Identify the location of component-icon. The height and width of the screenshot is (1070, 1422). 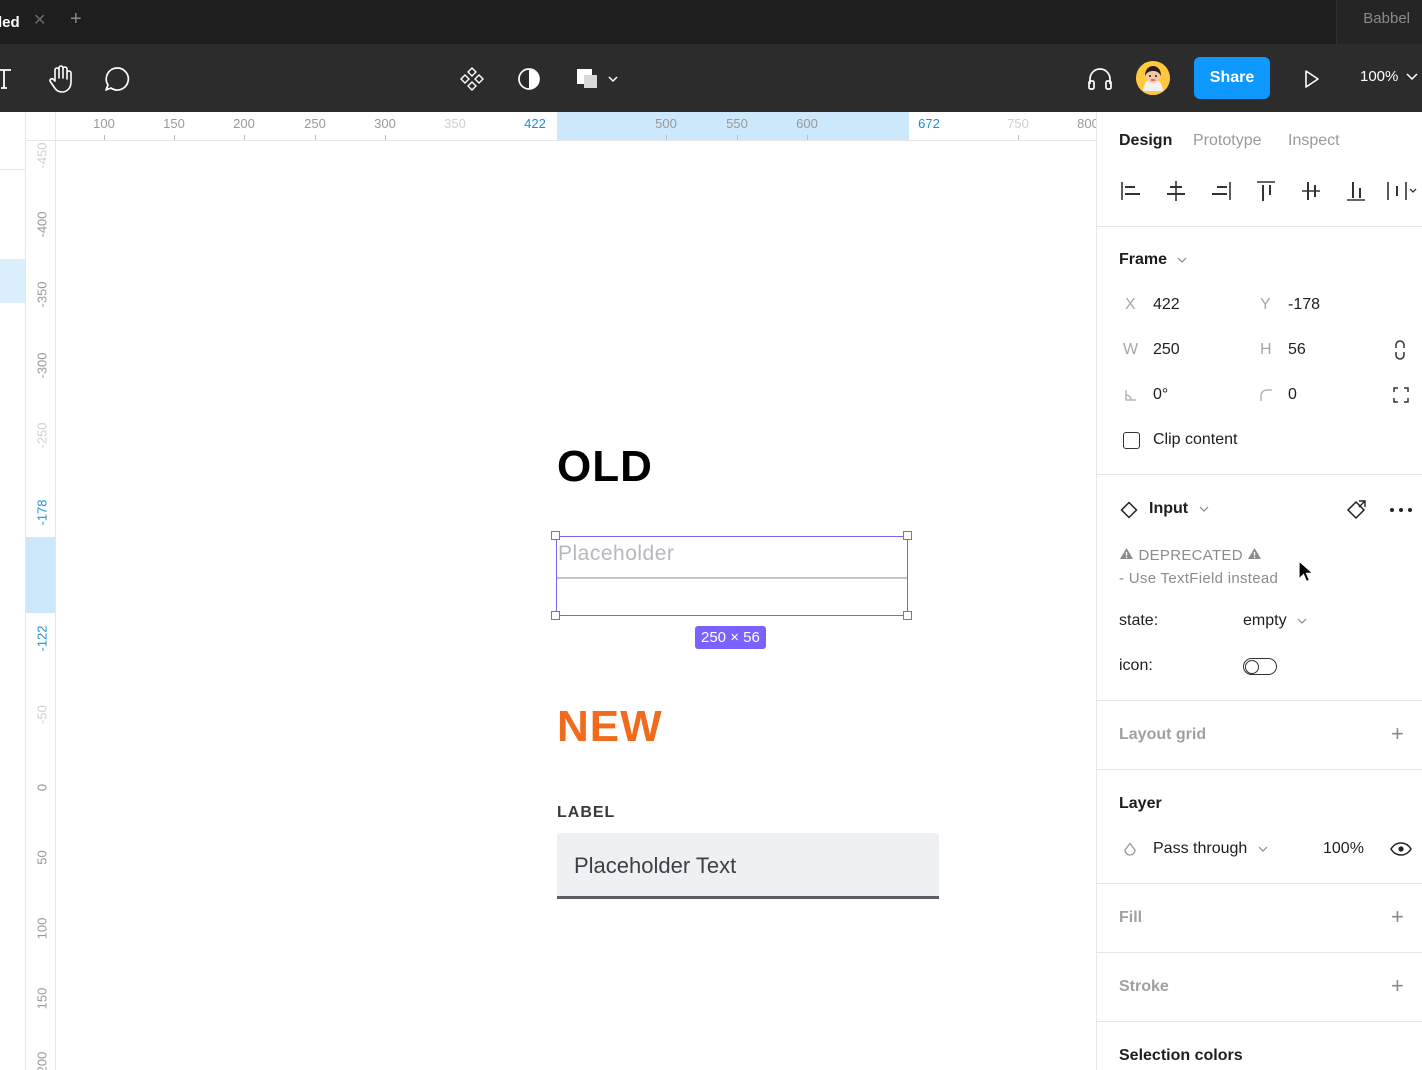
(472, 79).